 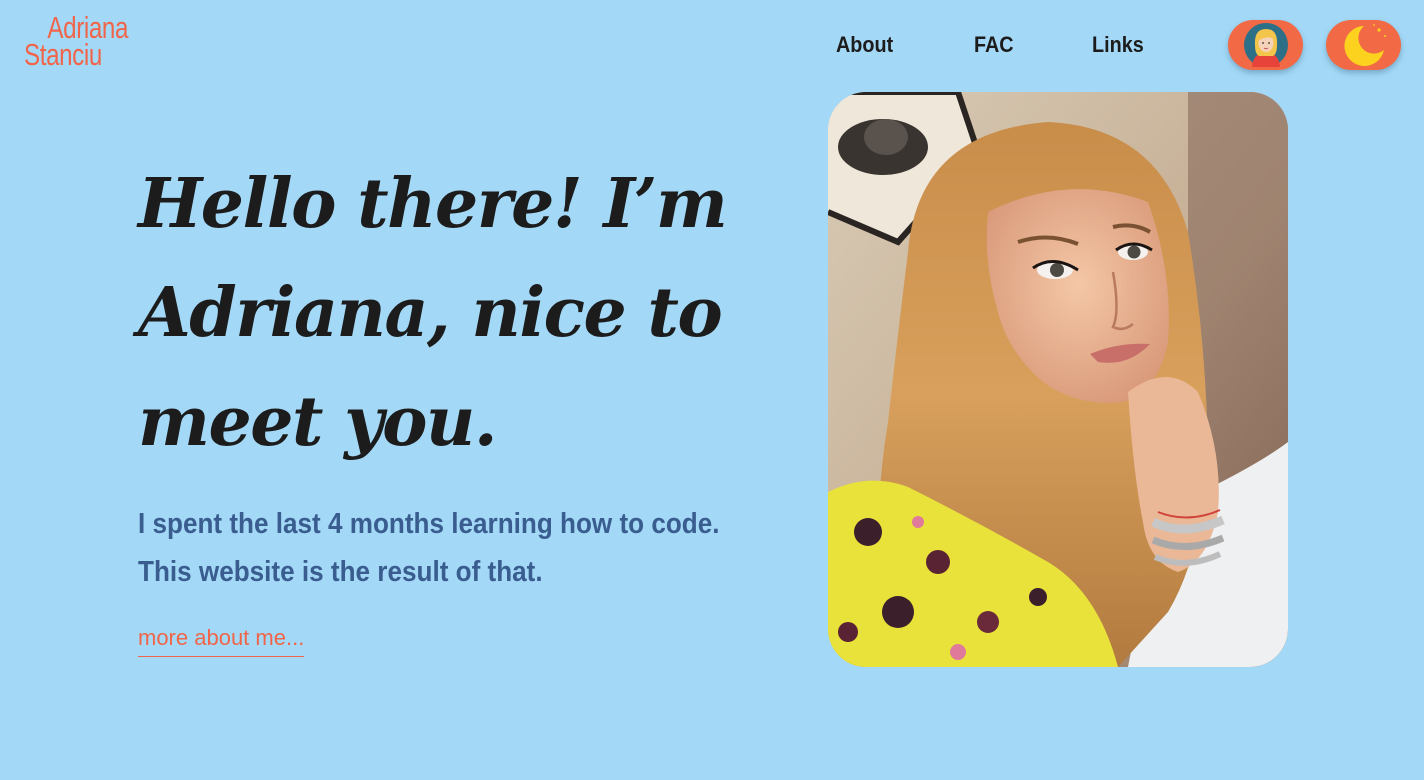 I want to click on site-logo: Adriana Stanciu, so click(x=94, y=43).